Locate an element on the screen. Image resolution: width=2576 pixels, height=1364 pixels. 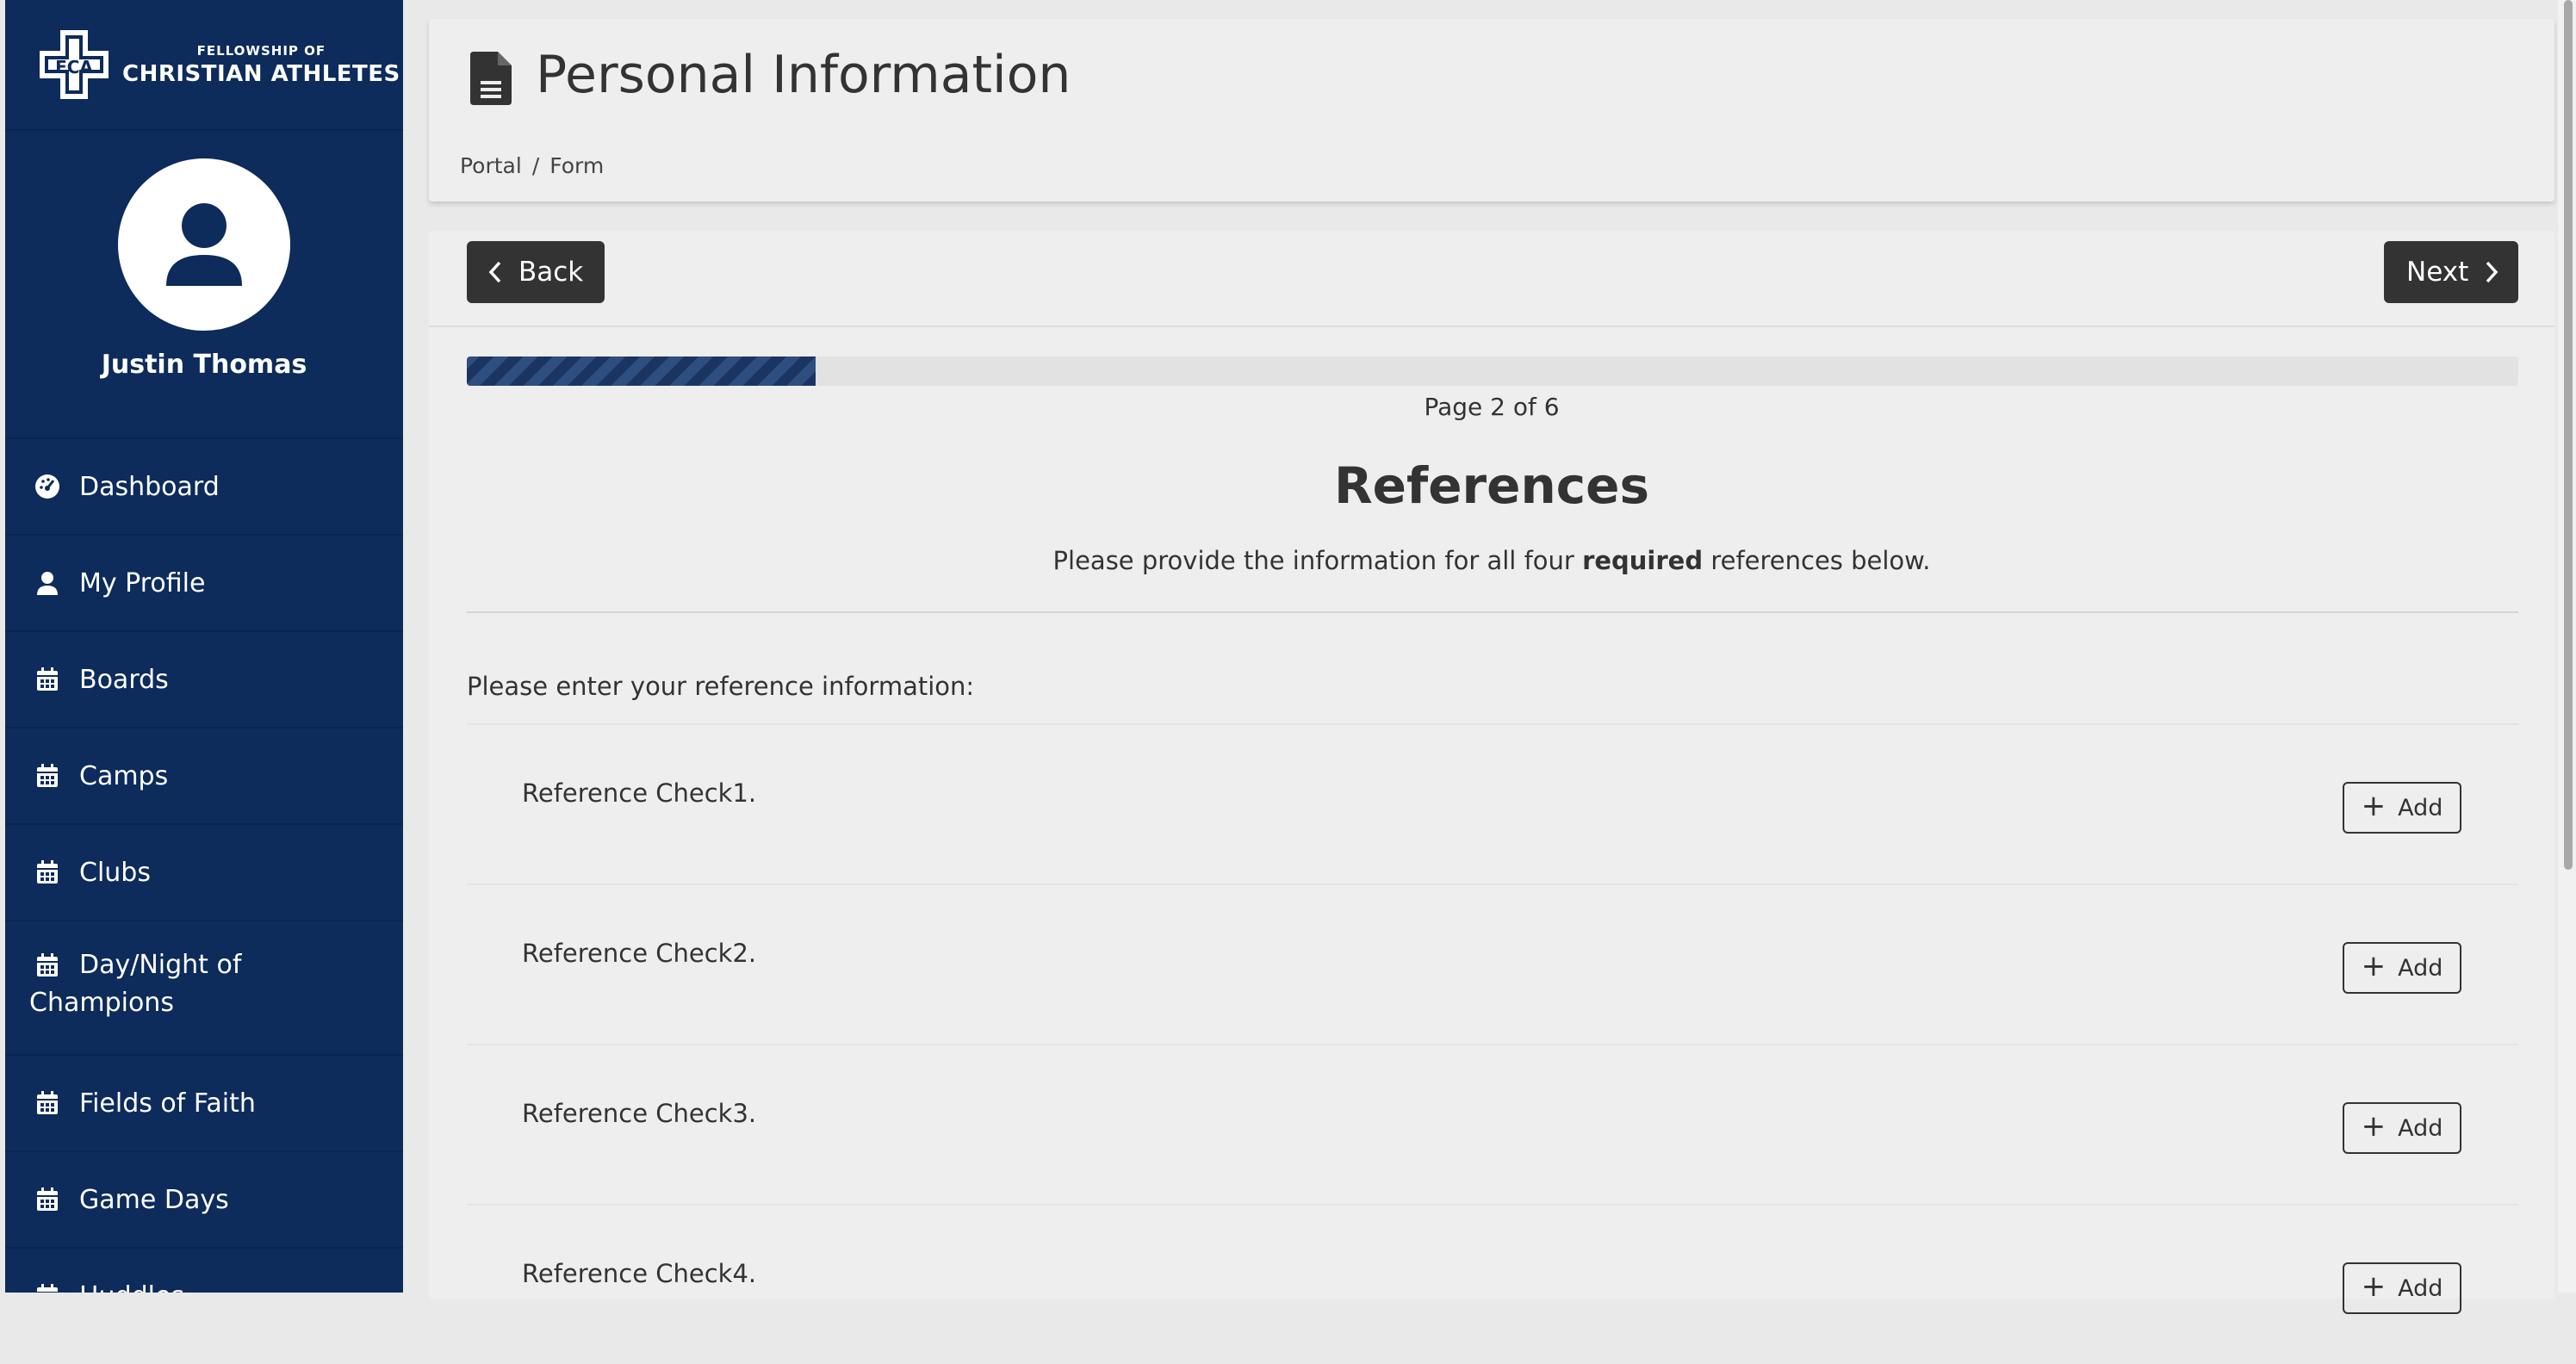
sidebar-item-wrap: Day/Night of Champions is located at coordinates (204, 986).